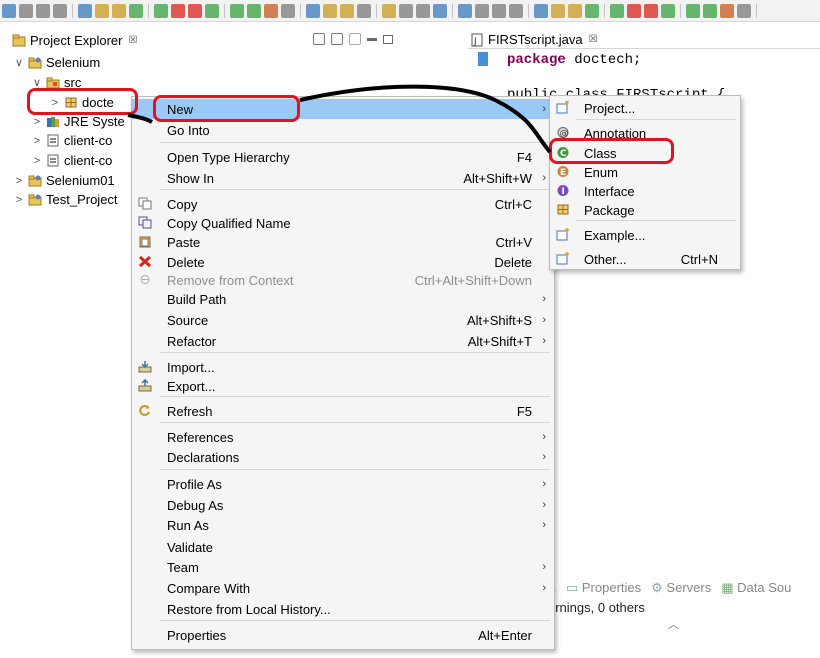 This screenshot has width=820, height=658. What do you see at coordinates (319, 39) in the screenshot?
I see `collapse-all-icon` at bounding box center [319, 39].